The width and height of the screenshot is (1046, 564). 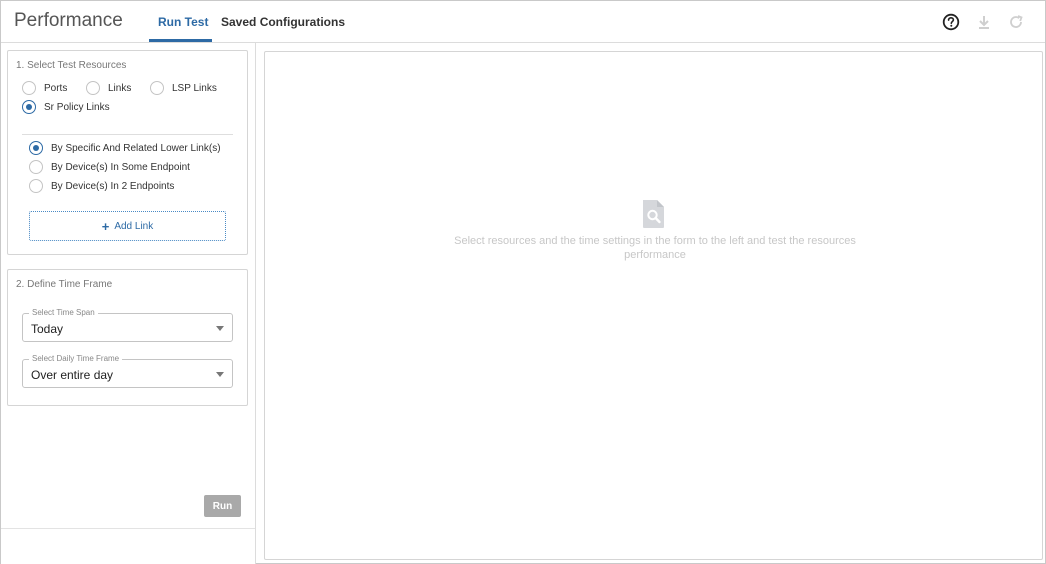 What do you see at coordinates (194, 88) in the screenshot?
I see `radio-label: LSP Links` at bounding box center [194, 88].